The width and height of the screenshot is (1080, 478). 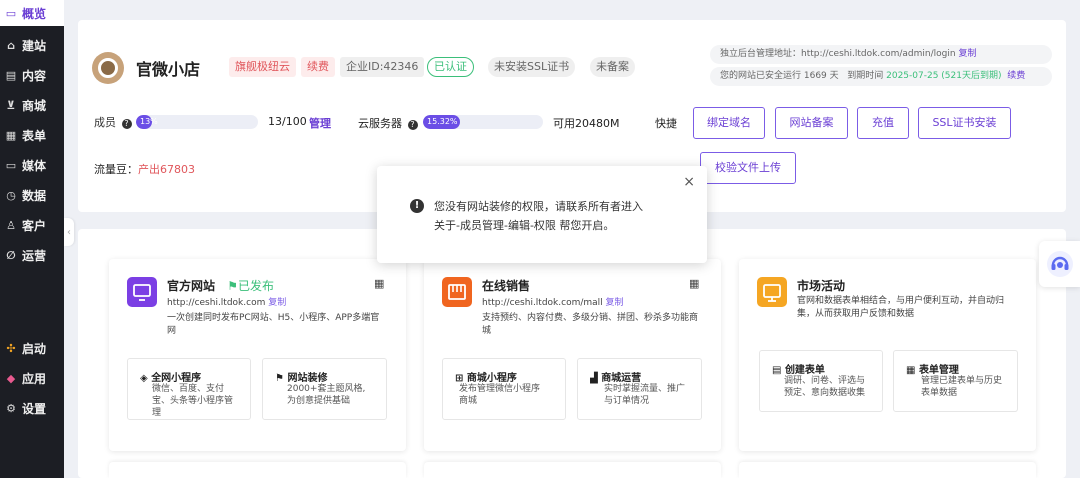 I want to click on sub-feature-desc: 调研、问卷、评选与 预定、意向数据收集, so click(x=824, y=387).